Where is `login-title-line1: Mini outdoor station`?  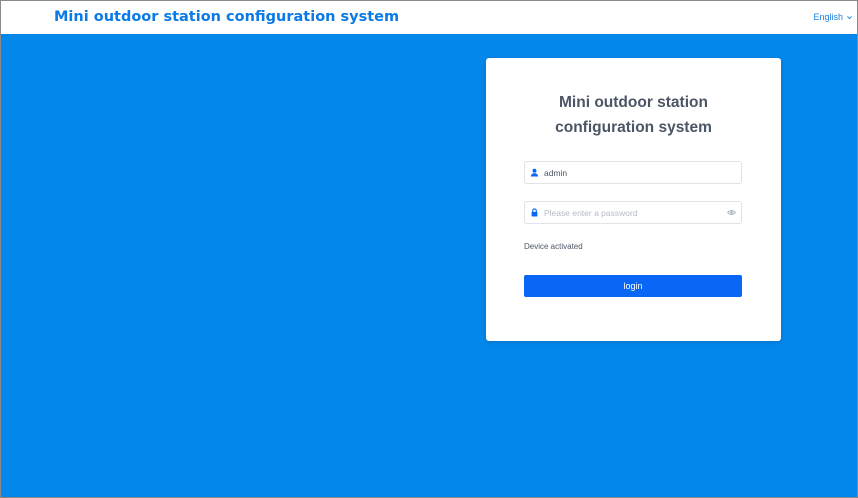
login-title-line1: Mini outdoor station is located at coordinates (633, 102).